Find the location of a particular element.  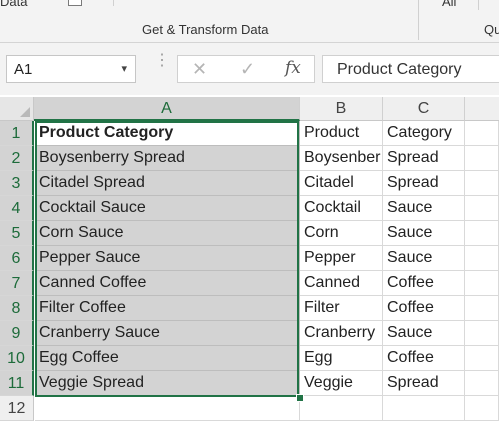

cell-d6 is located at coordinates (482, 258).